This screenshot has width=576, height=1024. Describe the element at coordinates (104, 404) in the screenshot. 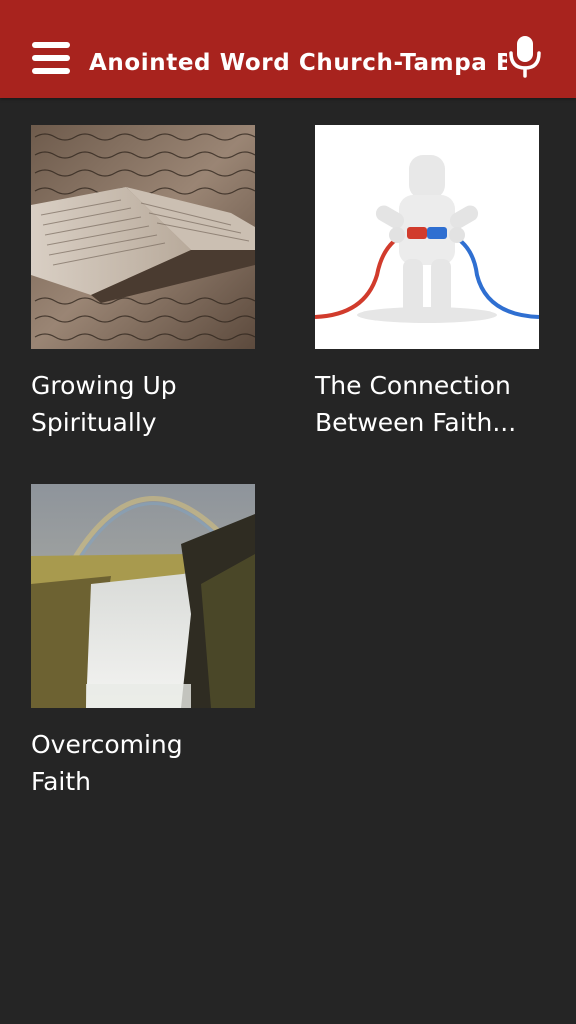

I see `sermon-title: Growing Up Spiritually` at that location.